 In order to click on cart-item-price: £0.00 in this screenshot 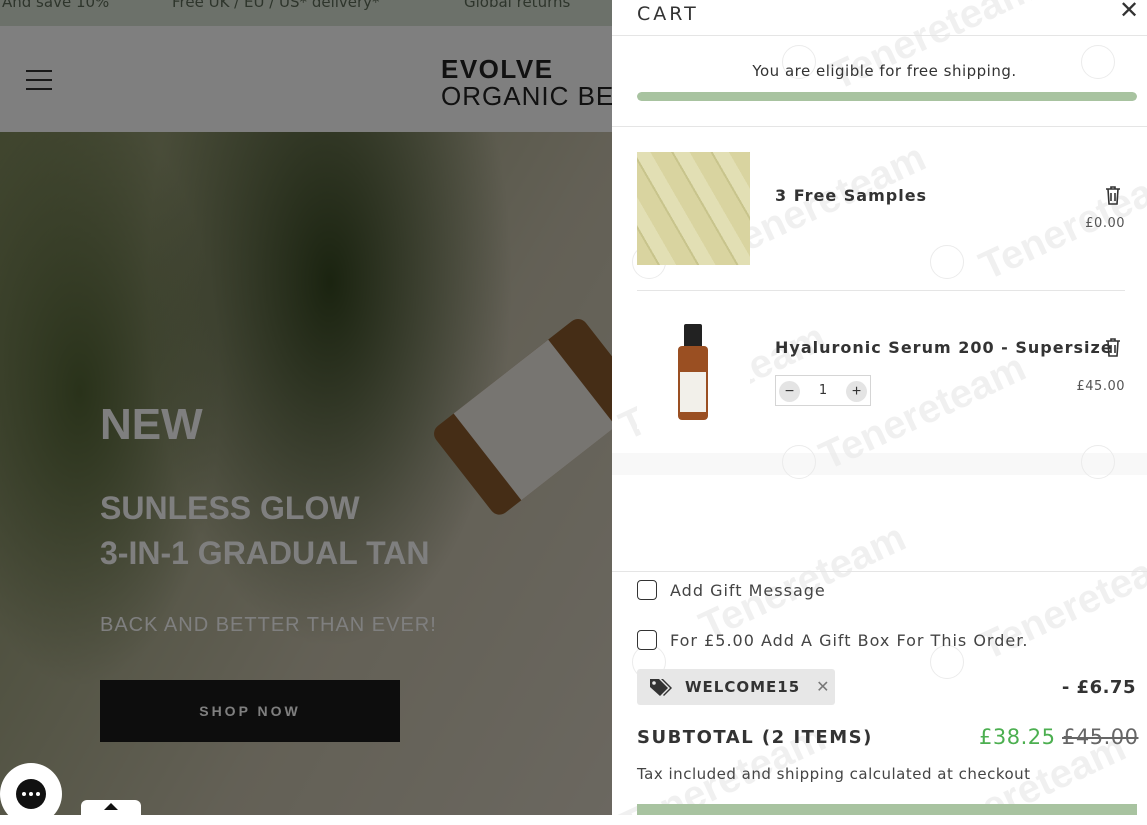, I will do `click(1105, 223)`.